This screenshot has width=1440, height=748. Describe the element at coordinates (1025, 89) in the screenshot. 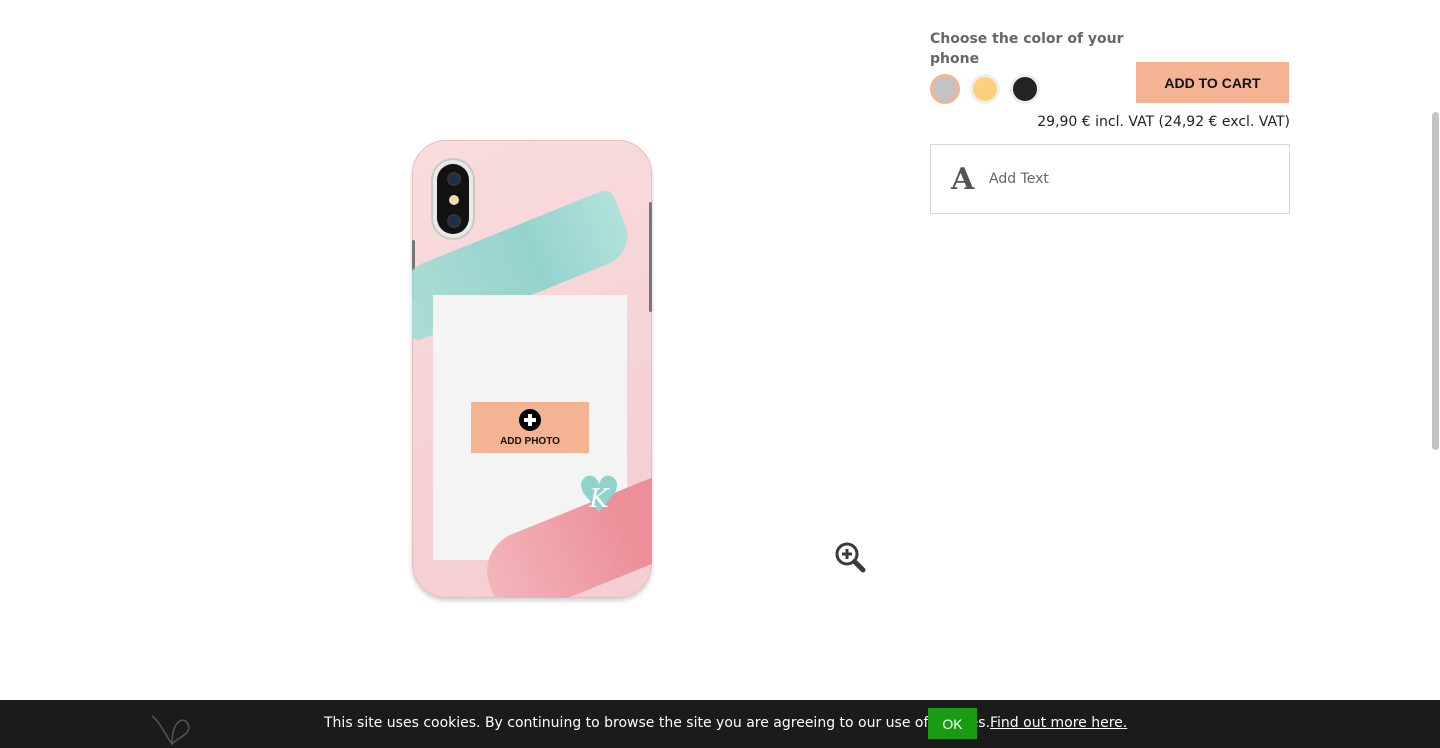

I see `color-swatch-black` at that location.